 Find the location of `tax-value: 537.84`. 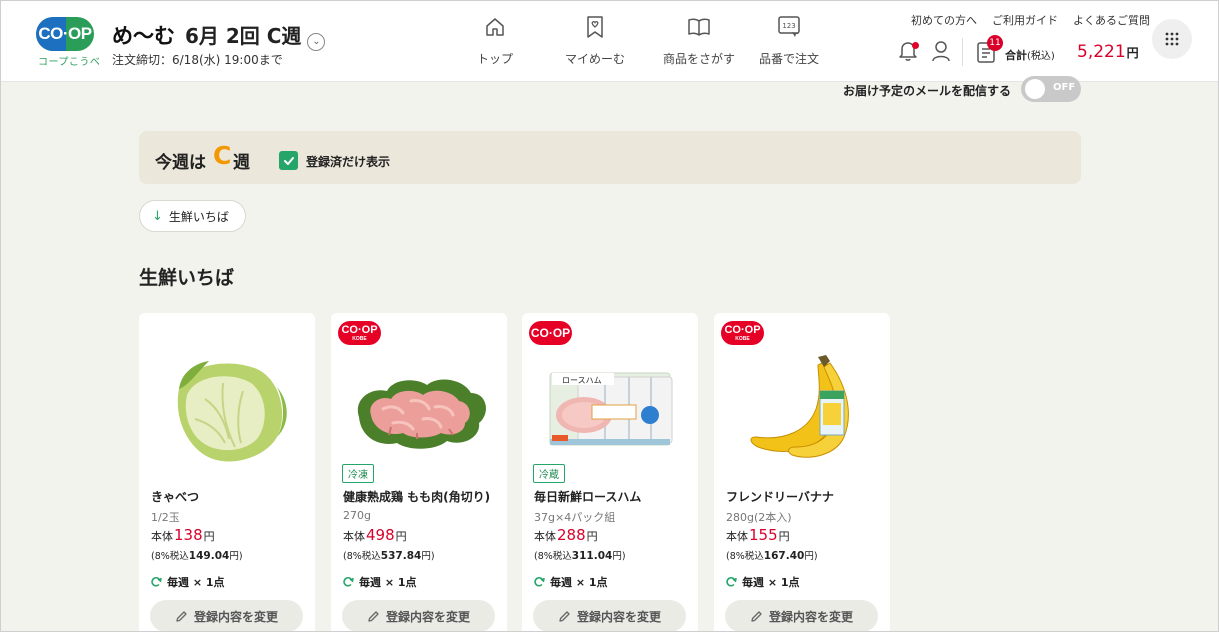

tax-value: 537.84 is located at coordinates (401, 556).